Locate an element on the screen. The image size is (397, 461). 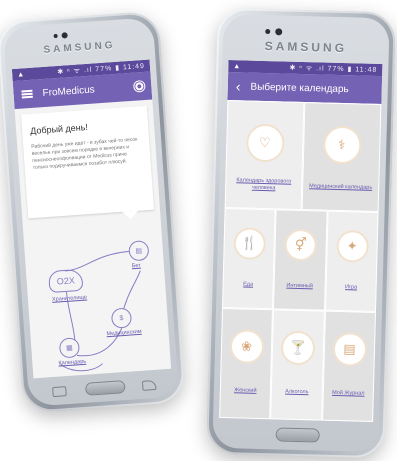
back-arrow-icon: ‹ is located at coordinates (238, 86).